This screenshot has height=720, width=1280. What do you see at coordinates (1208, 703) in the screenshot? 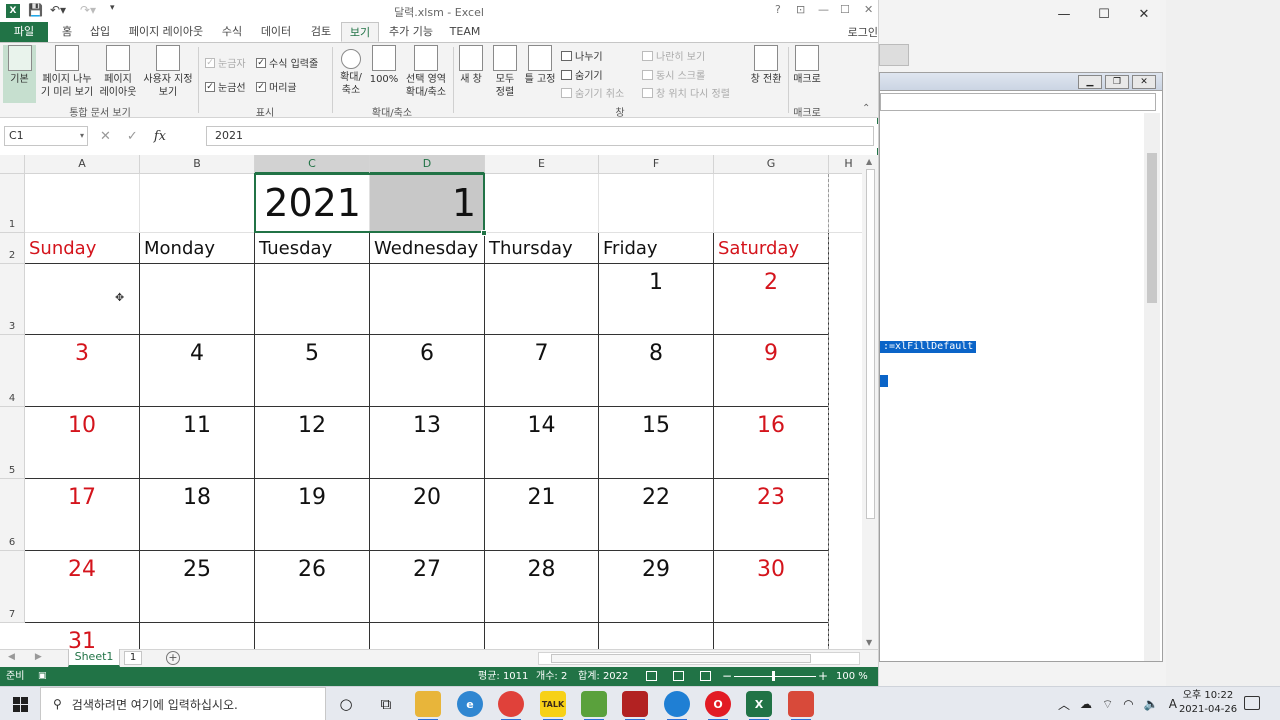
I see `clock: 오후 10:22 2021-04-26` at bounding box center [1208, 703].